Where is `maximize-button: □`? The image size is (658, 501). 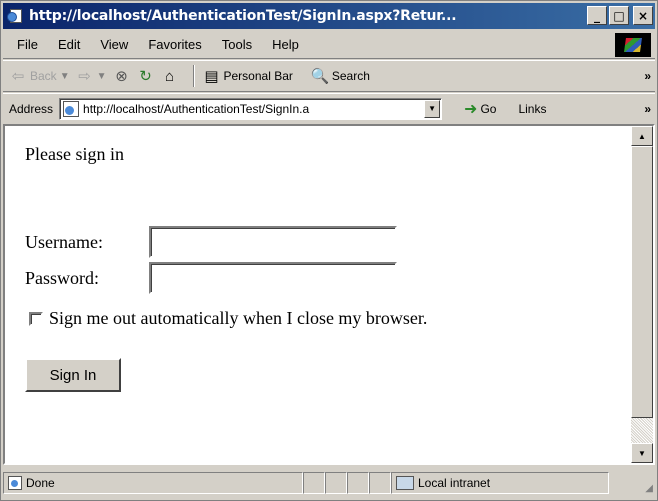
maximize-button: □ is located at coordinates (619, 15).